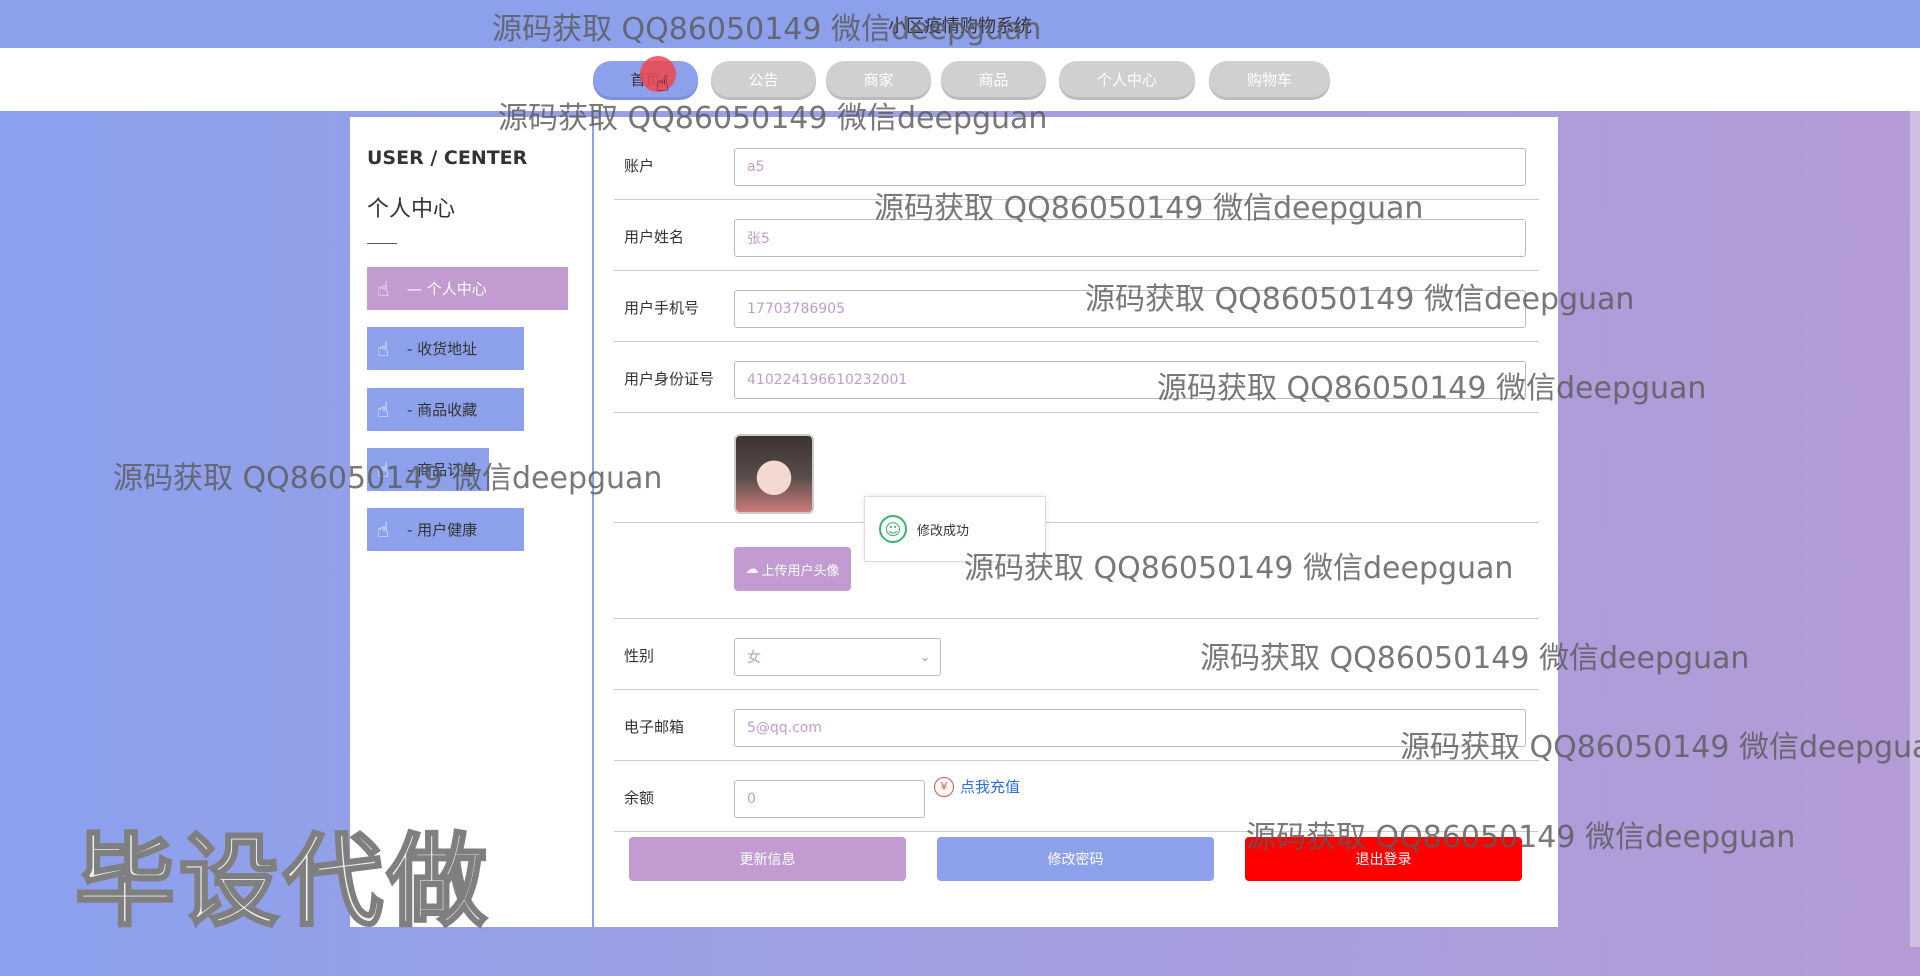 The image size is (1920, 976). I want to click on yuan-icon: ¥, so click(944, 786).